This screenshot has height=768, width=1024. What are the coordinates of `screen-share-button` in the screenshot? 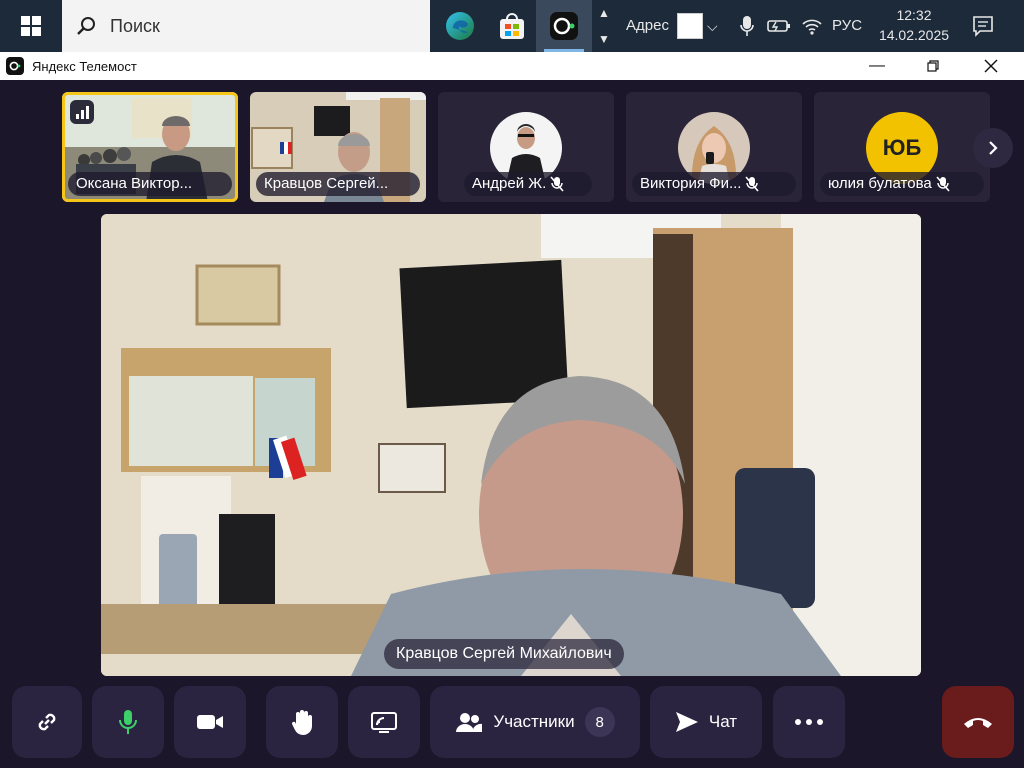 It's located at (384, 722).